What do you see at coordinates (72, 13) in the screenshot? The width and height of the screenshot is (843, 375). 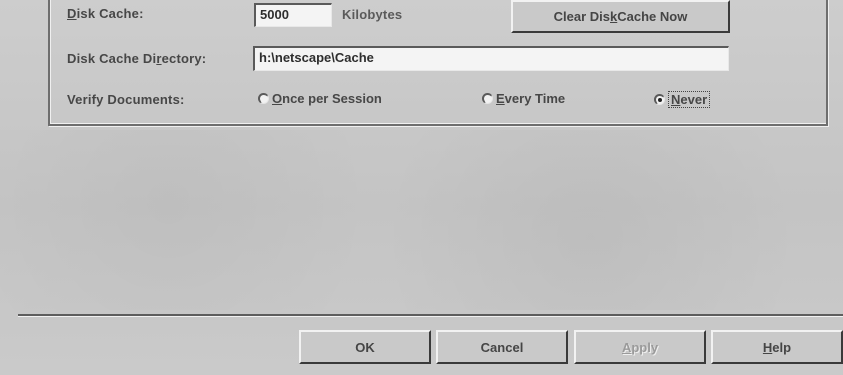 I see `disk-cache-accel: D` at bounding box center [72, 13].